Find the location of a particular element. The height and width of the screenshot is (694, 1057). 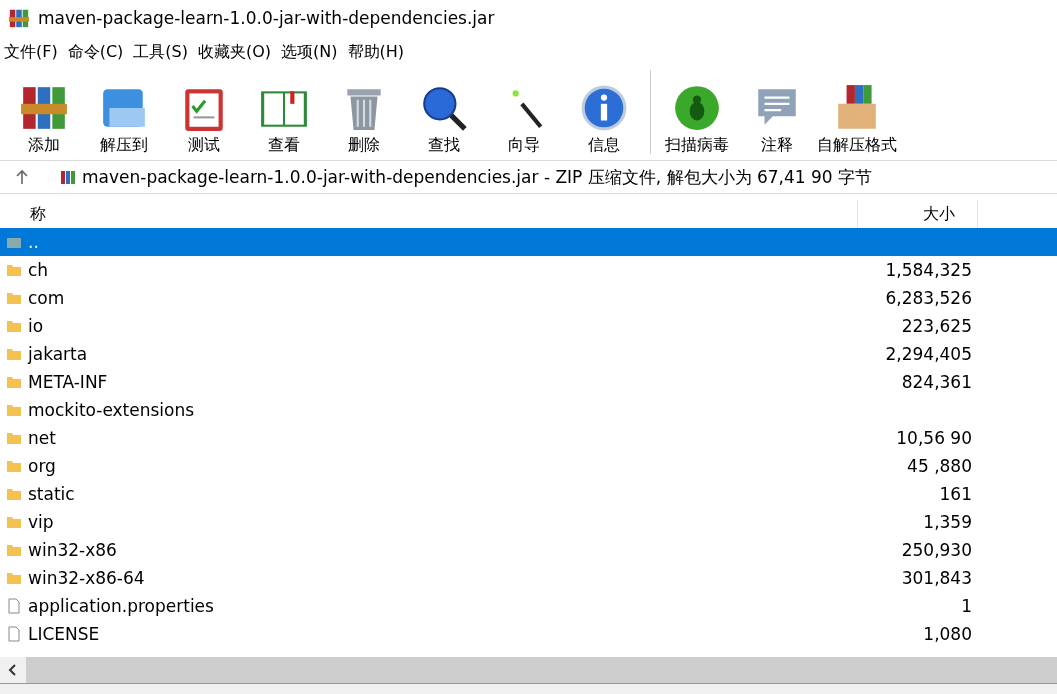

test-button: 测试 is located at coordinates (204, 119).